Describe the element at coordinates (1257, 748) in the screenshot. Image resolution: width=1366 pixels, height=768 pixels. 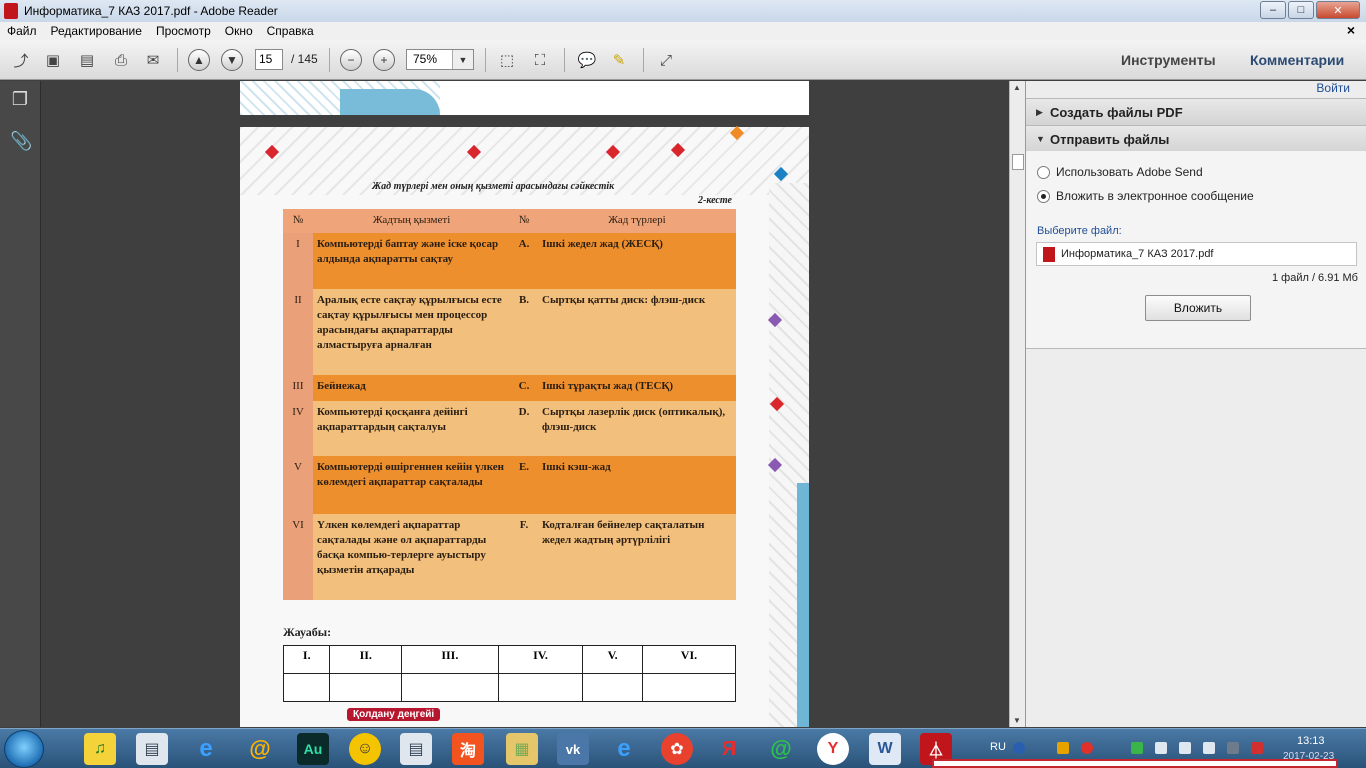
I see `flag-icon` at that location.